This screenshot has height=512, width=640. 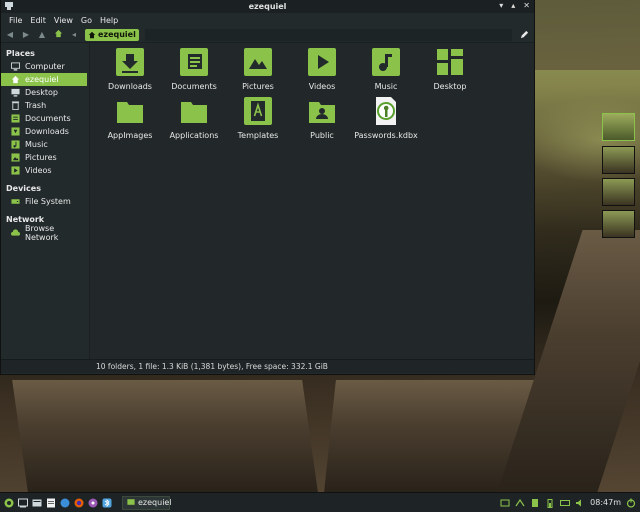 I want to click on clock-suffix: m, so click(x=617, y=502).